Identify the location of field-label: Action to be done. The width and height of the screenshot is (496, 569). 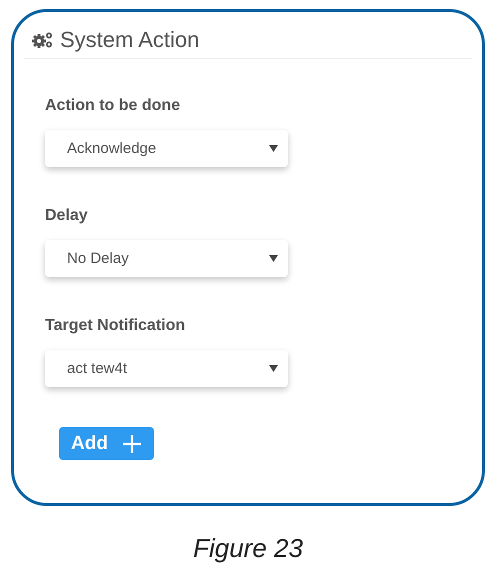
(113, 106).